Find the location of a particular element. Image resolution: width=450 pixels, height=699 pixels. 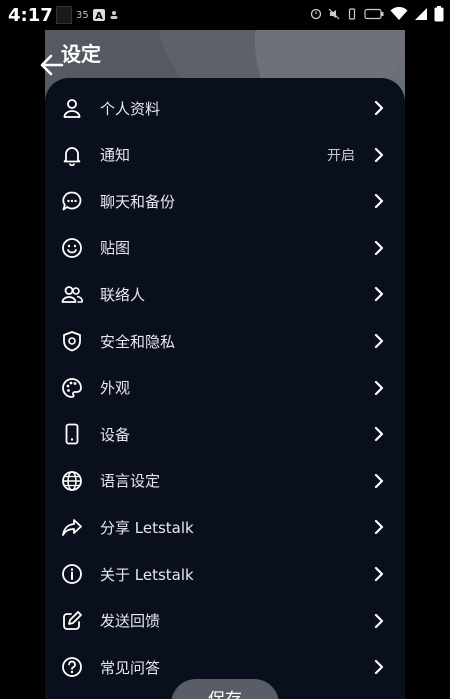

share-arrow-icon is located at coordinates (72, 527).